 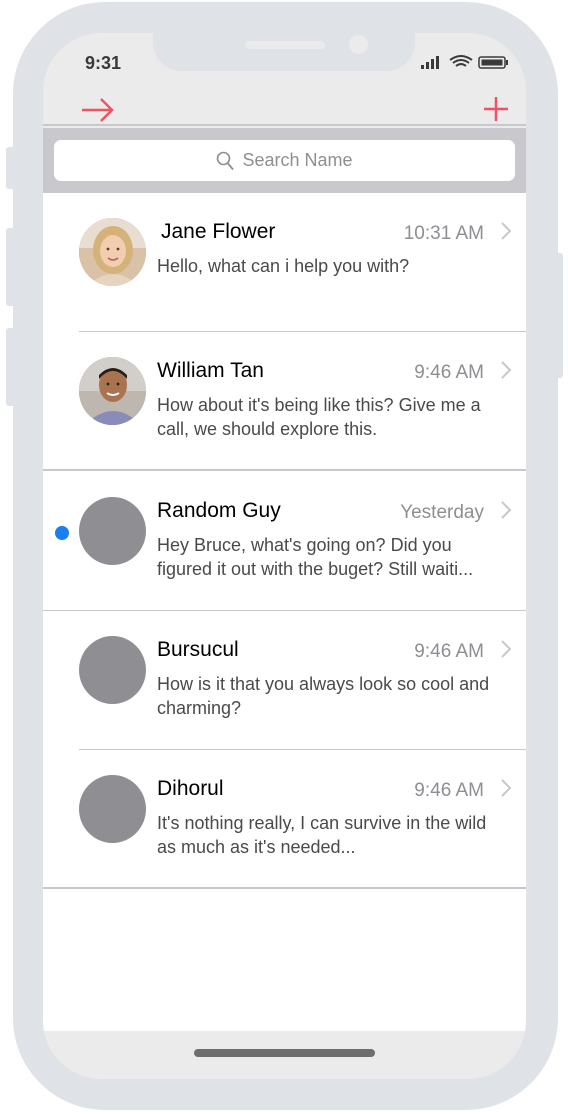 I want to click on message-time: Yesterday, so click(x=442, y=512).